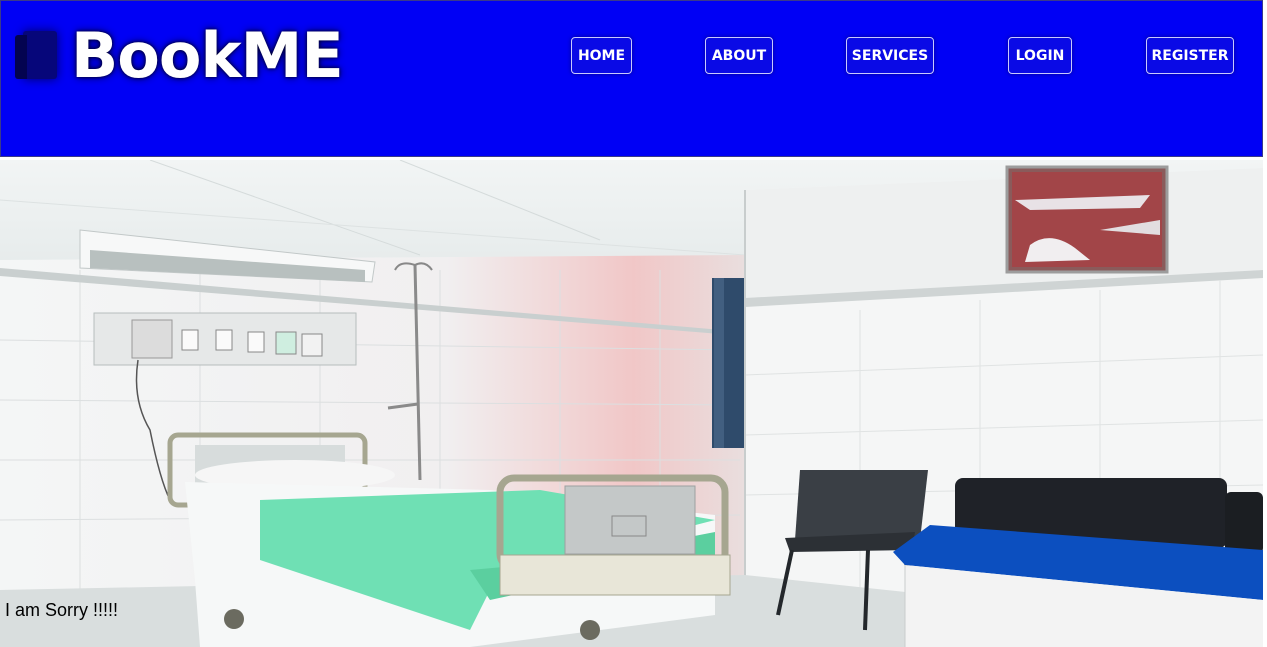  I want to click on book-icon, so click(36, 55).